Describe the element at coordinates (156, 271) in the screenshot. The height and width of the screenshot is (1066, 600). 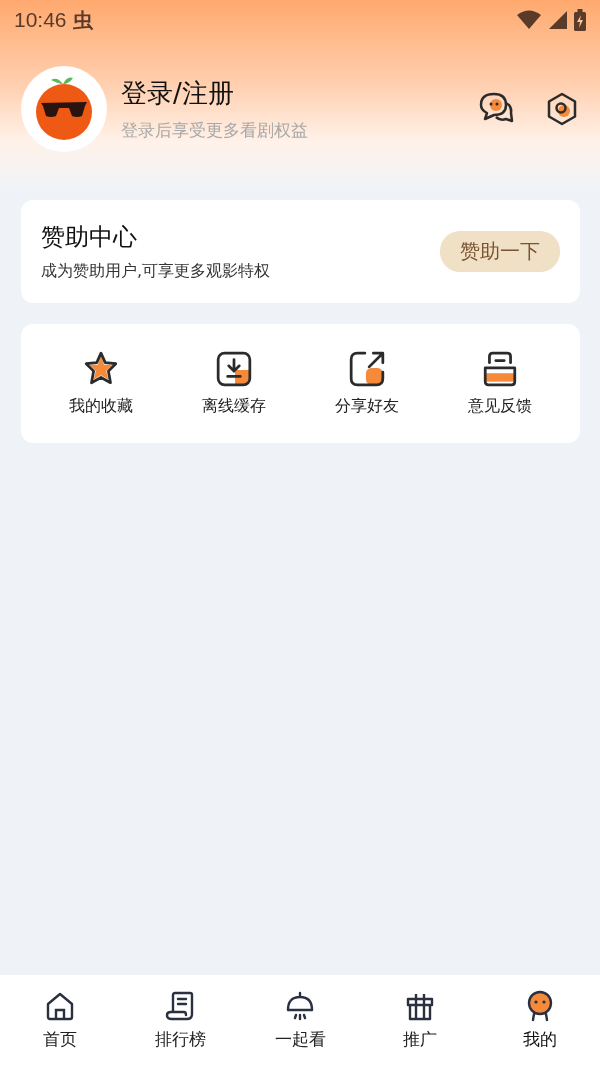
I see `sponsor-description: 成为赞助用户,可享更多观影特权` at that location.